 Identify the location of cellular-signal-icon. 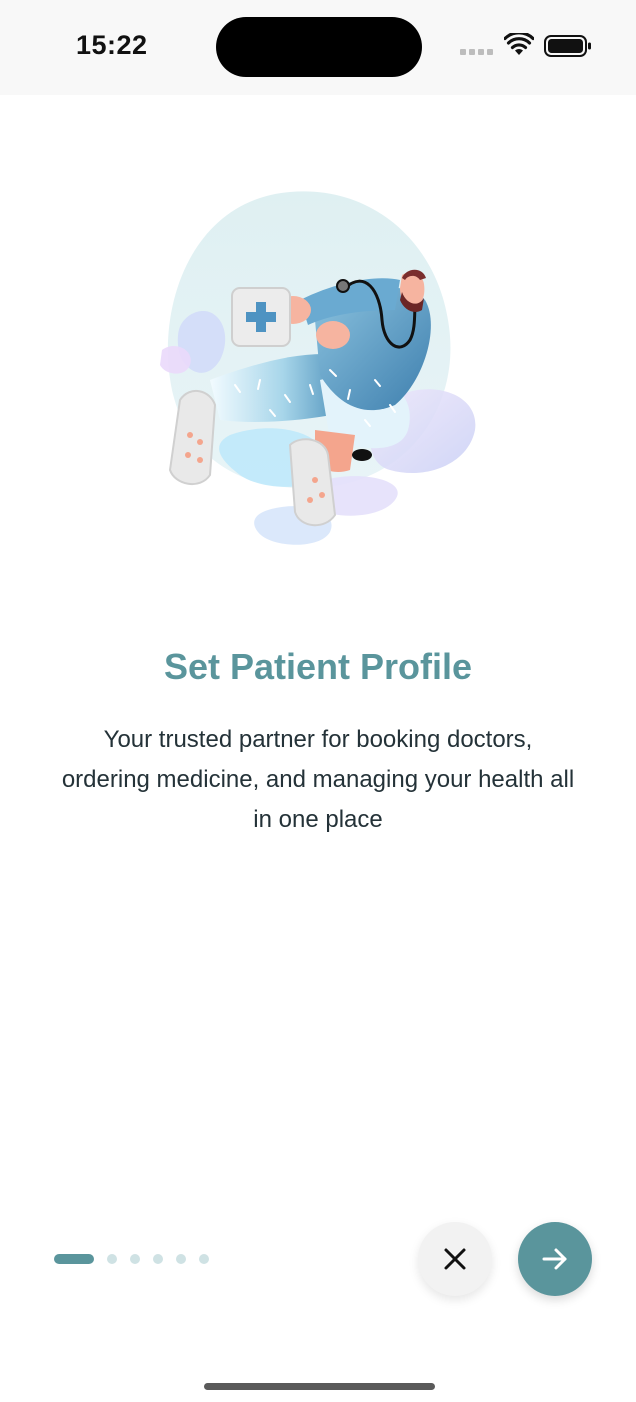
(477, 53).